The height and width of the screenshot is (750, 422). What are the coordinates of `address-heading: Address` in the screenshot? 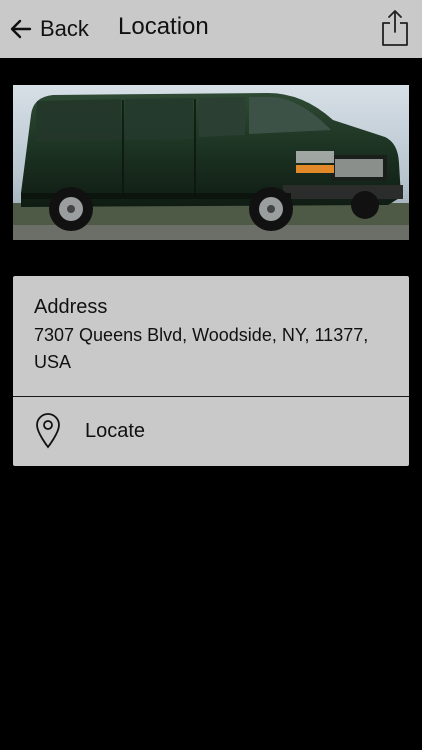 It's located at (71, 307).